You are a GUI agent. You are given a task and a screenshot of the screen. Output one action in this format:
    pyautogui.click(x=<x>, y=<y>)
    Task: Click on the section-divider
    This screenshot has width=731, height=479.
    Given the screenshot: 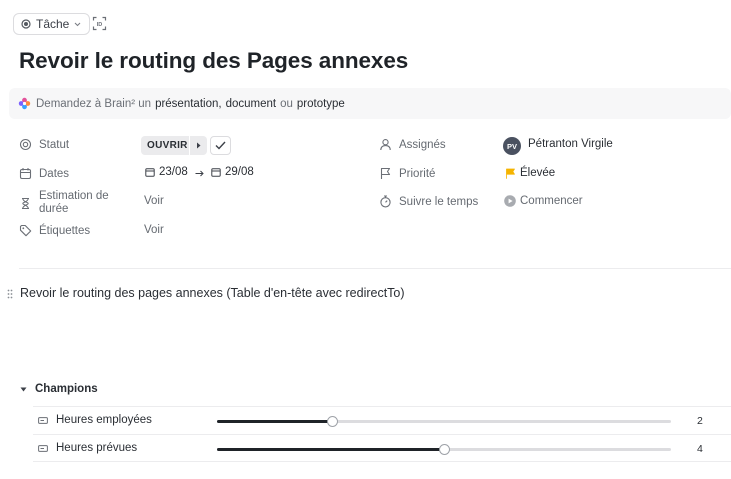 What is the action you would take?
    pyautogui.click(x=375, y=268)
    